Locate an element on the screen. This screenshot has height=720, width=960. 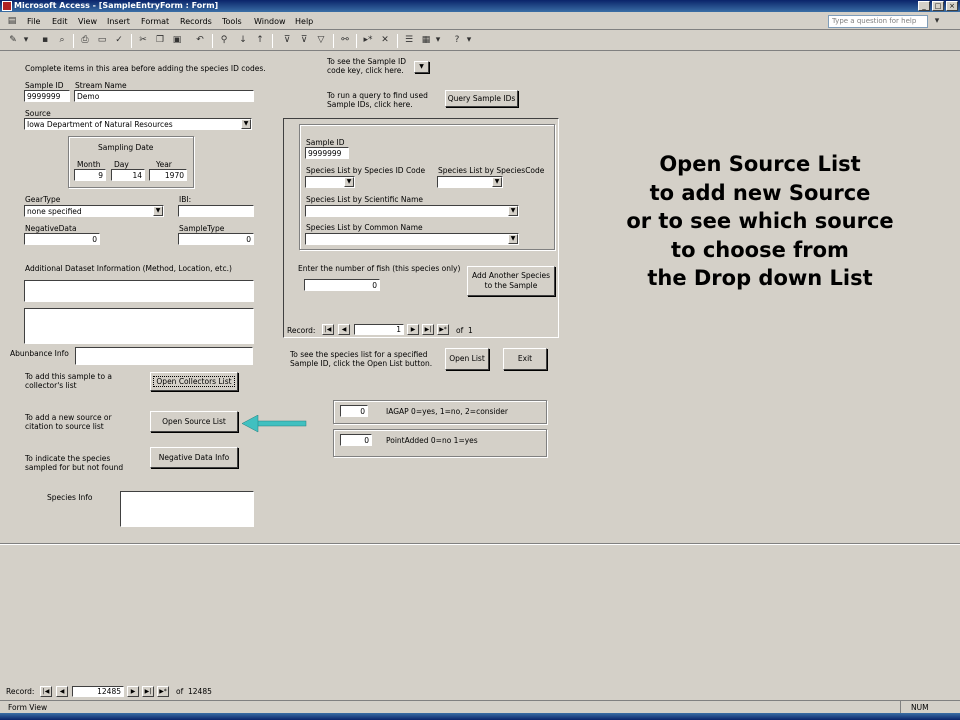
next-record-button: ▶ is located at coordinates (133, 691).